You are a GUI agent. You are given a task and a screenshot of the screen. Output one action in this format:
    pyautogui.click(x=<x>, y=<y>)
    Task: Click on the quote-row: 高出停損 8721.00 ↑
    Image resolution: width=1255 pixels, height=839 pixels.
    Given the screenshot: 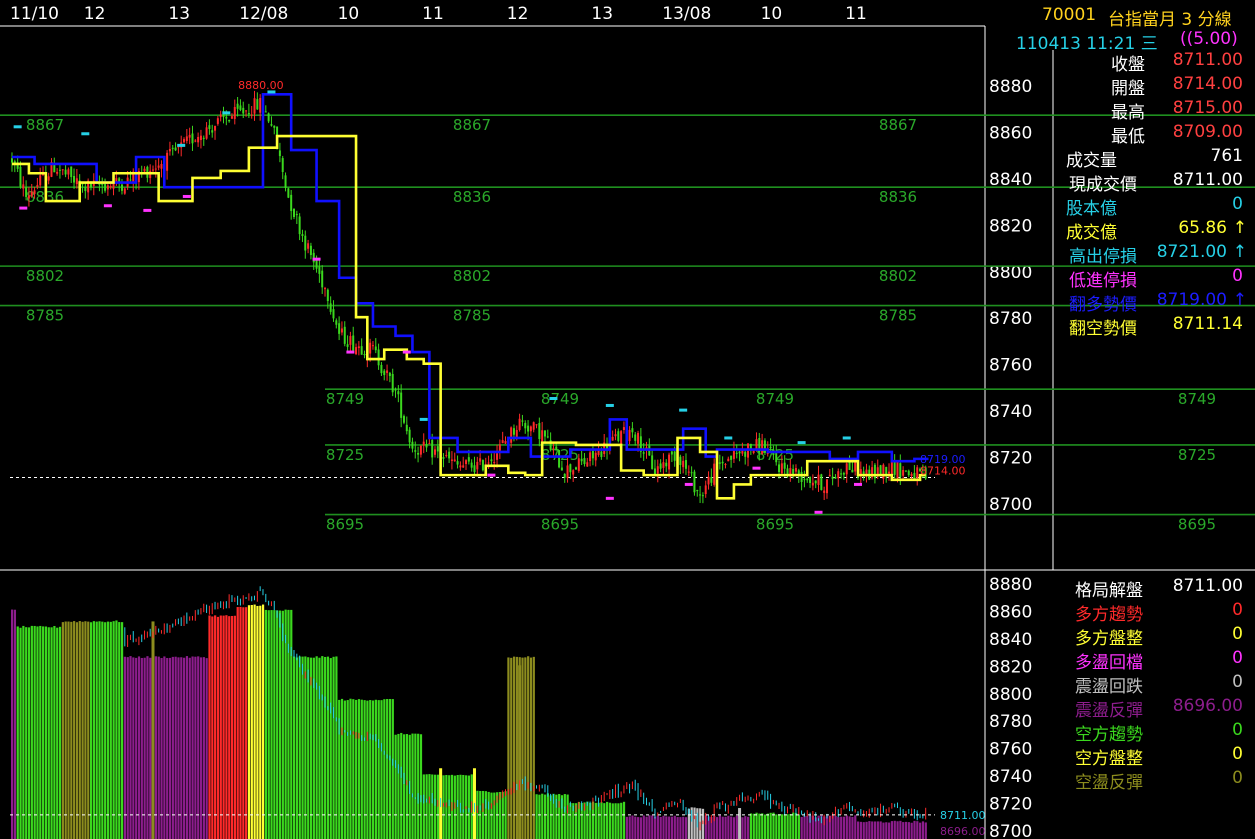 What is the action you would take?
    pyautogui.click(x=1155, y=254)
    